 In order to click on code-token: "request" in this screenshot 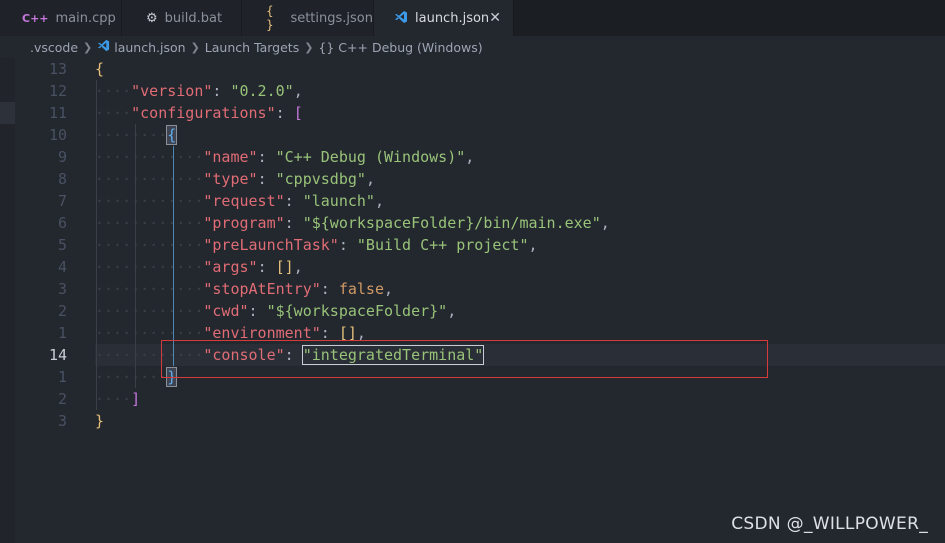, I will do `click(244, 201)`.